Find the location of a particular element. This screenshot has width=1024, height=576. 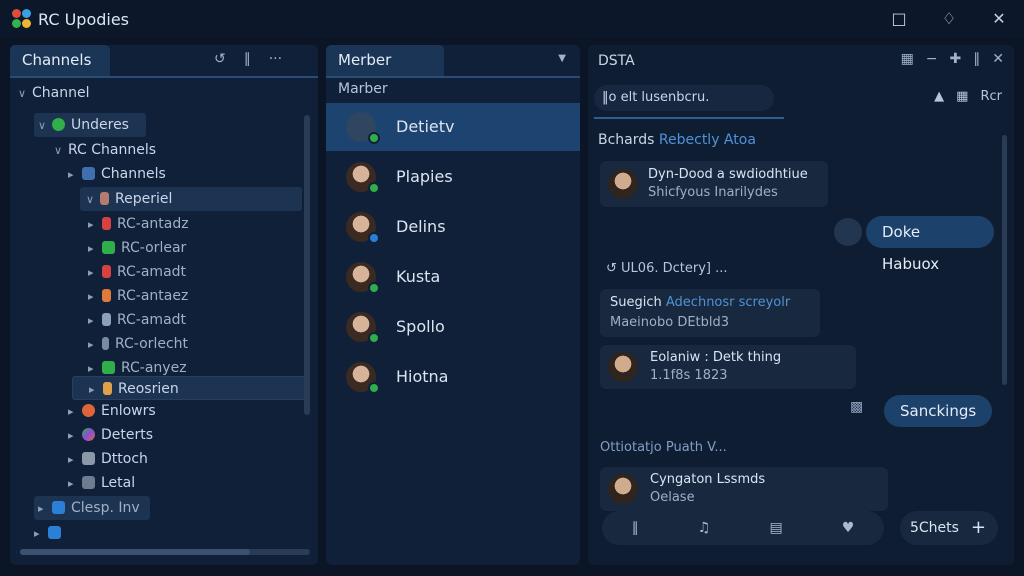

member-row: Detietv is located at coordinates (453, 127).